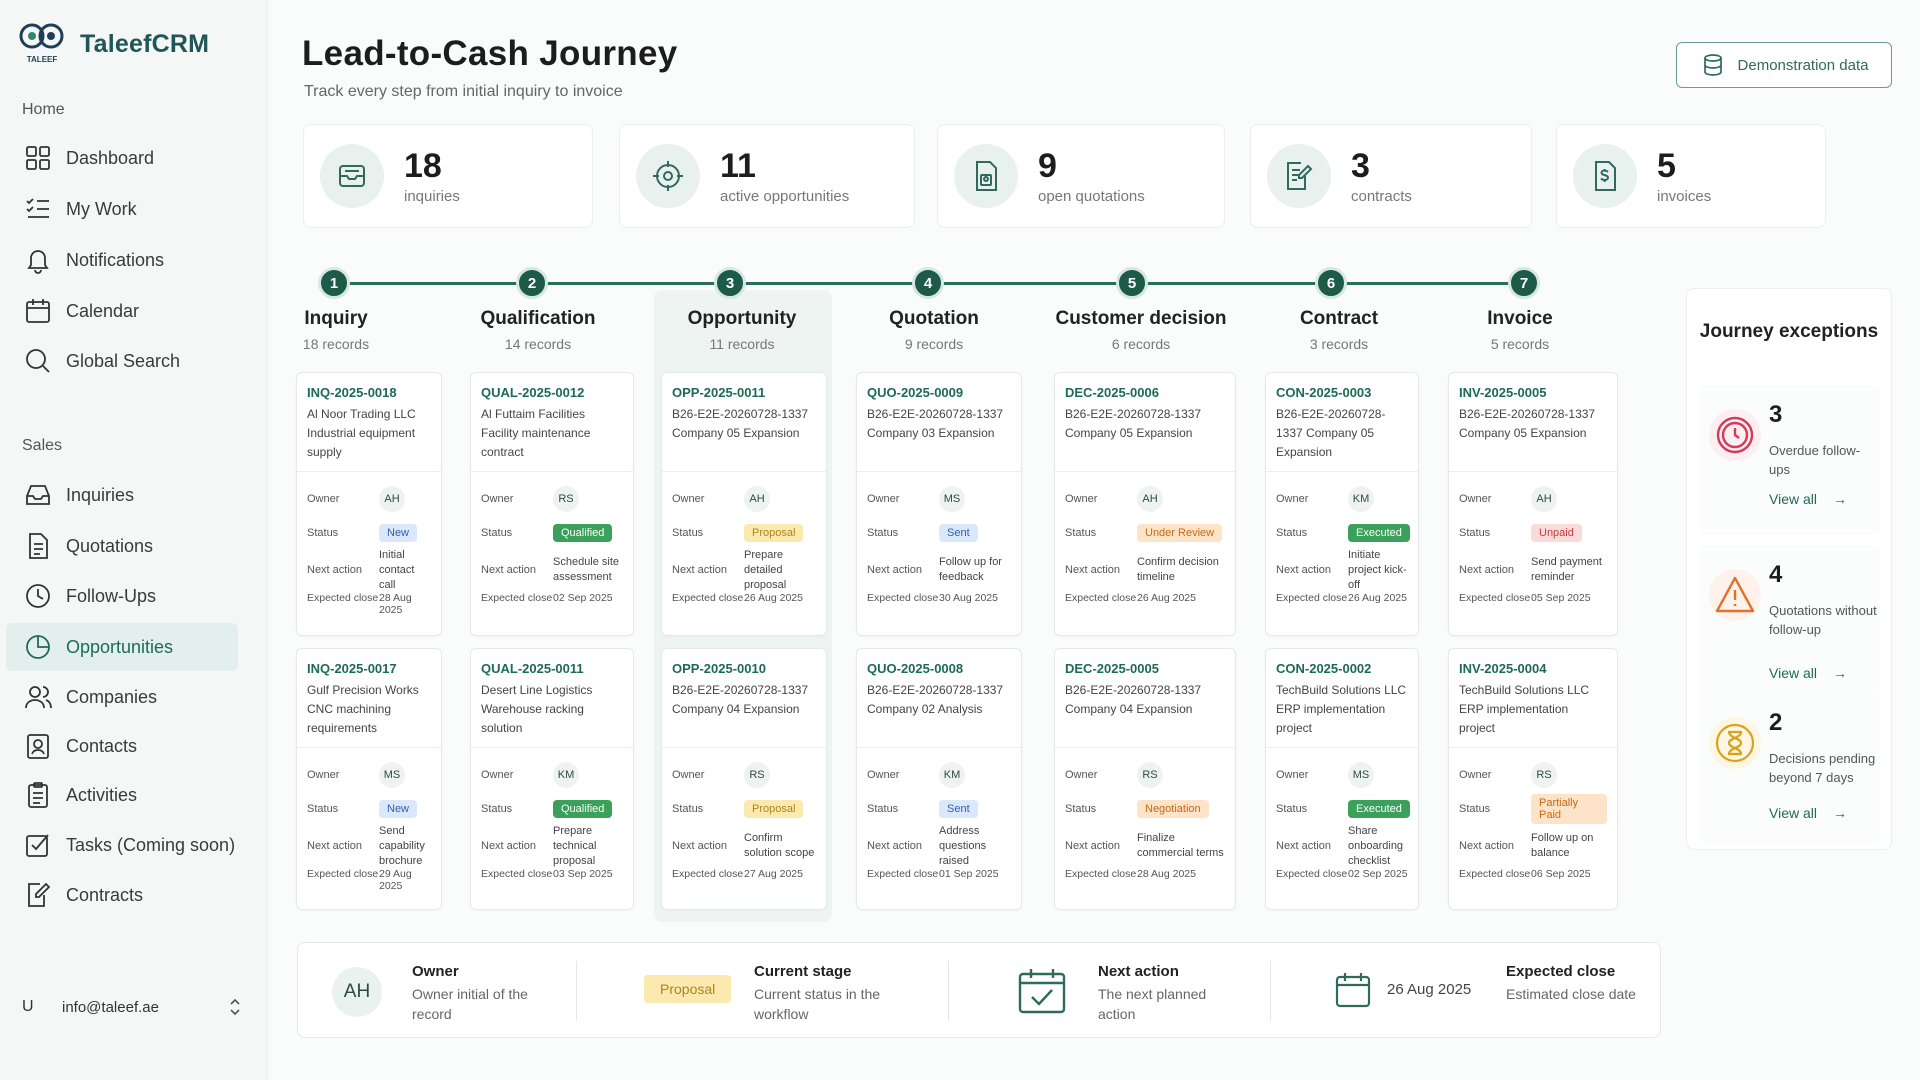  Describe the element at coordinates (122, 495) in the screenshot. I see `nav-inquiries: Inquiries` at that location.